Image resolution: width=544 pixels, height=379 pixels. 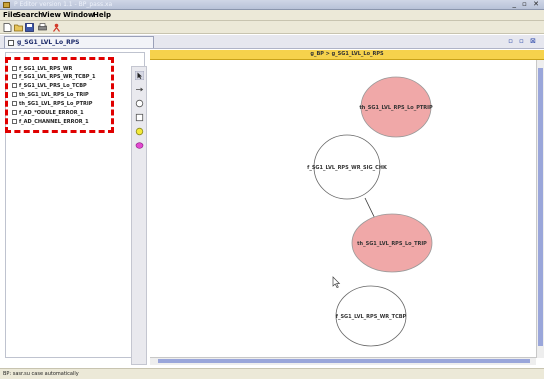 I want to click on state-node: f_SG1_LVL_RPS_WR_SIG_CHK, so click(x=347, y=167).